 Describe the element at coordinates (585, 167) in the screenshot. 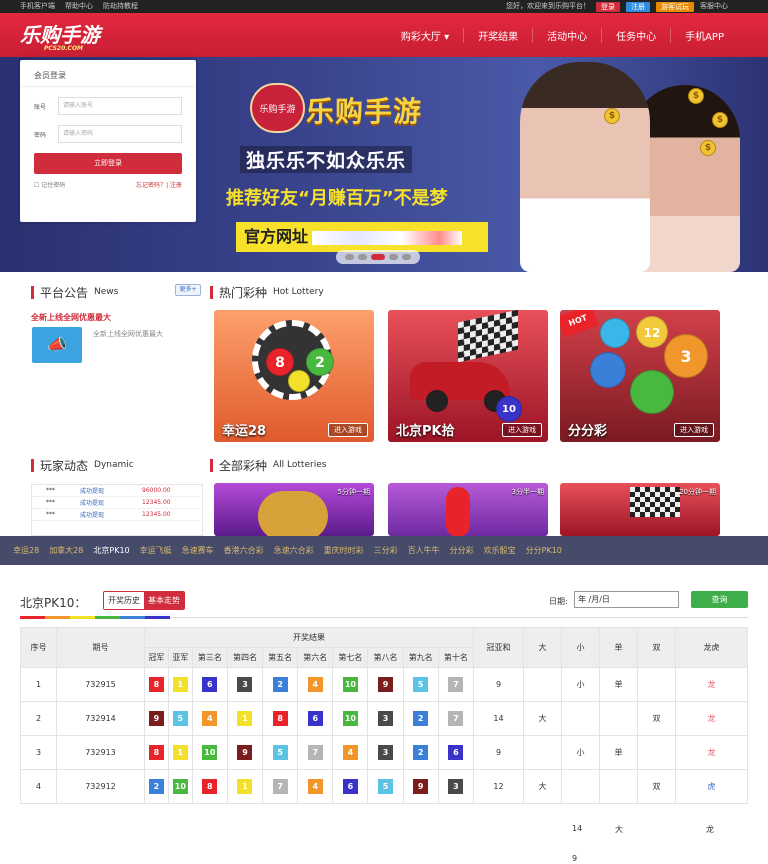

I see `banner-model-image` at that location.